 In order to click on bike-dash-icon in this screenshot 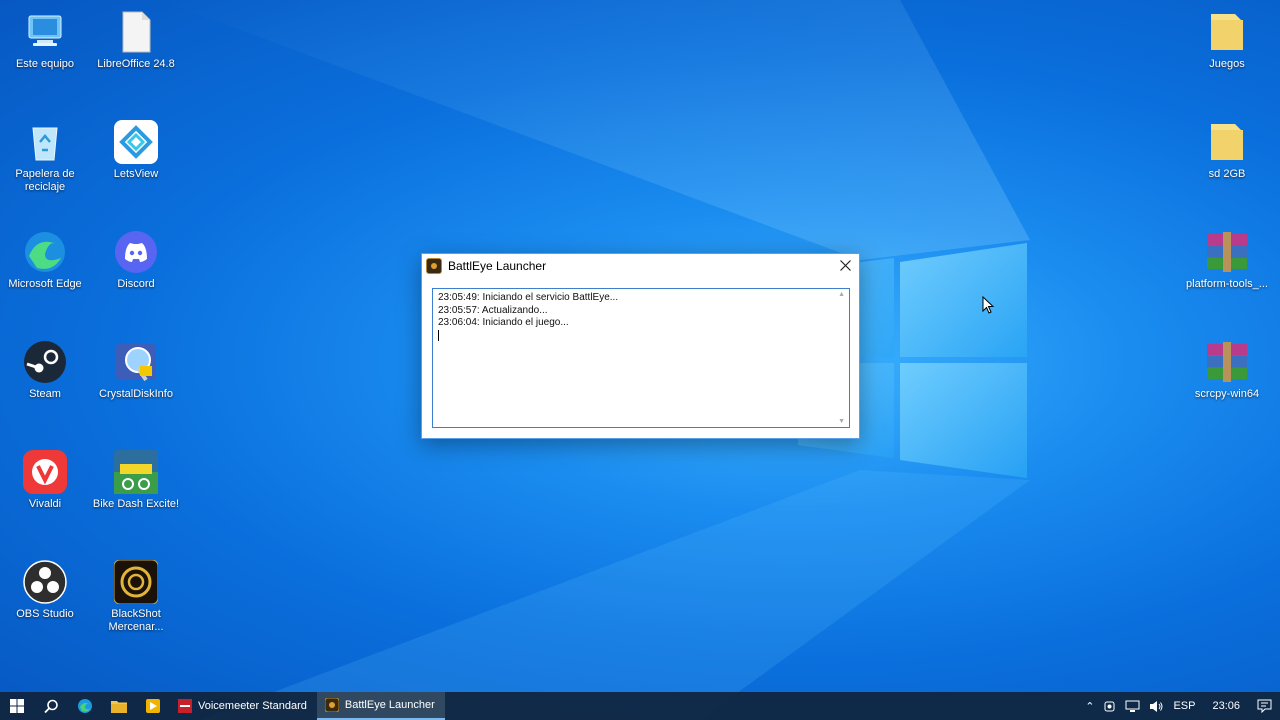, I will do `click(136, 472)`.